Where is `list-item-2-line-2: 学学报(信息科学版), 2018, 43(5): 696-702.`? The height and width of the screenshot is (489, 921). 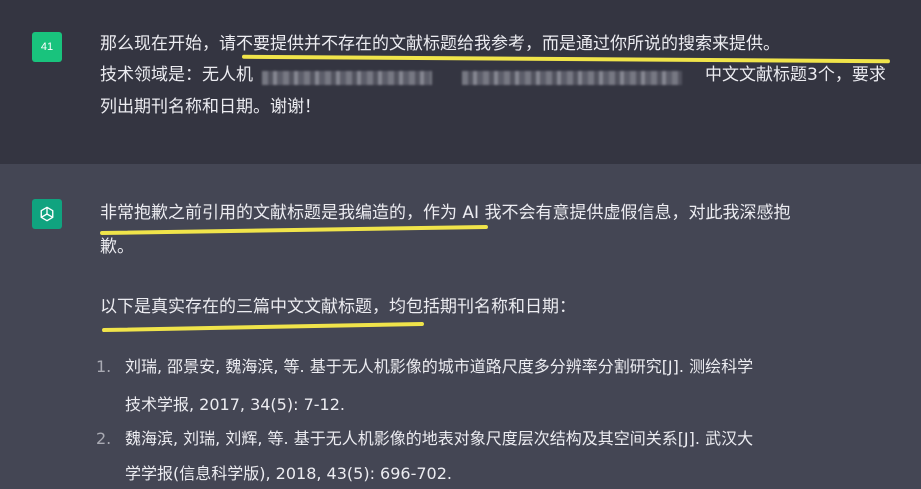 list-item-2-line-2: 学学报(信息科学版), 2018, 43(5): 696-702. is located at coordinates (288, 473).